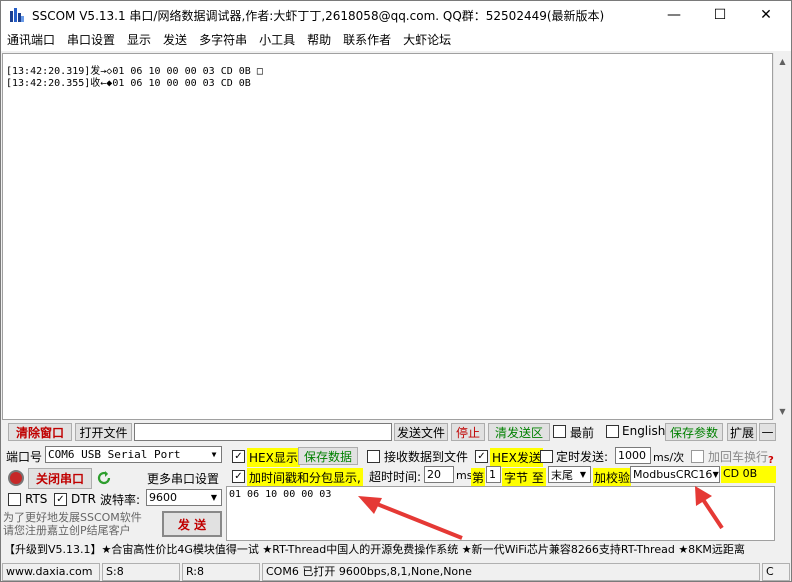 This screenshot has height=582, width=792. What do you see at coordinates (748, 474) in the screenshot?
I see `crc-result: CD 0B` at bounding box center [748, 474].